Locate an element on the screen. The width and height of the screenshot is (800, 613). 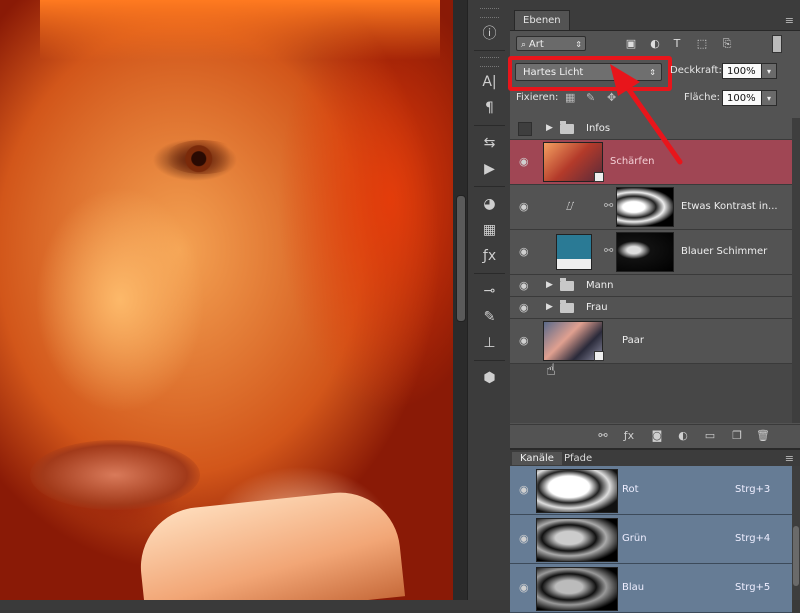
channels-list: ◉ Rot Strg+3 ◉ Grün Strg+4 ◉ Blau Strg+5 is located at coordinates (651, 539).